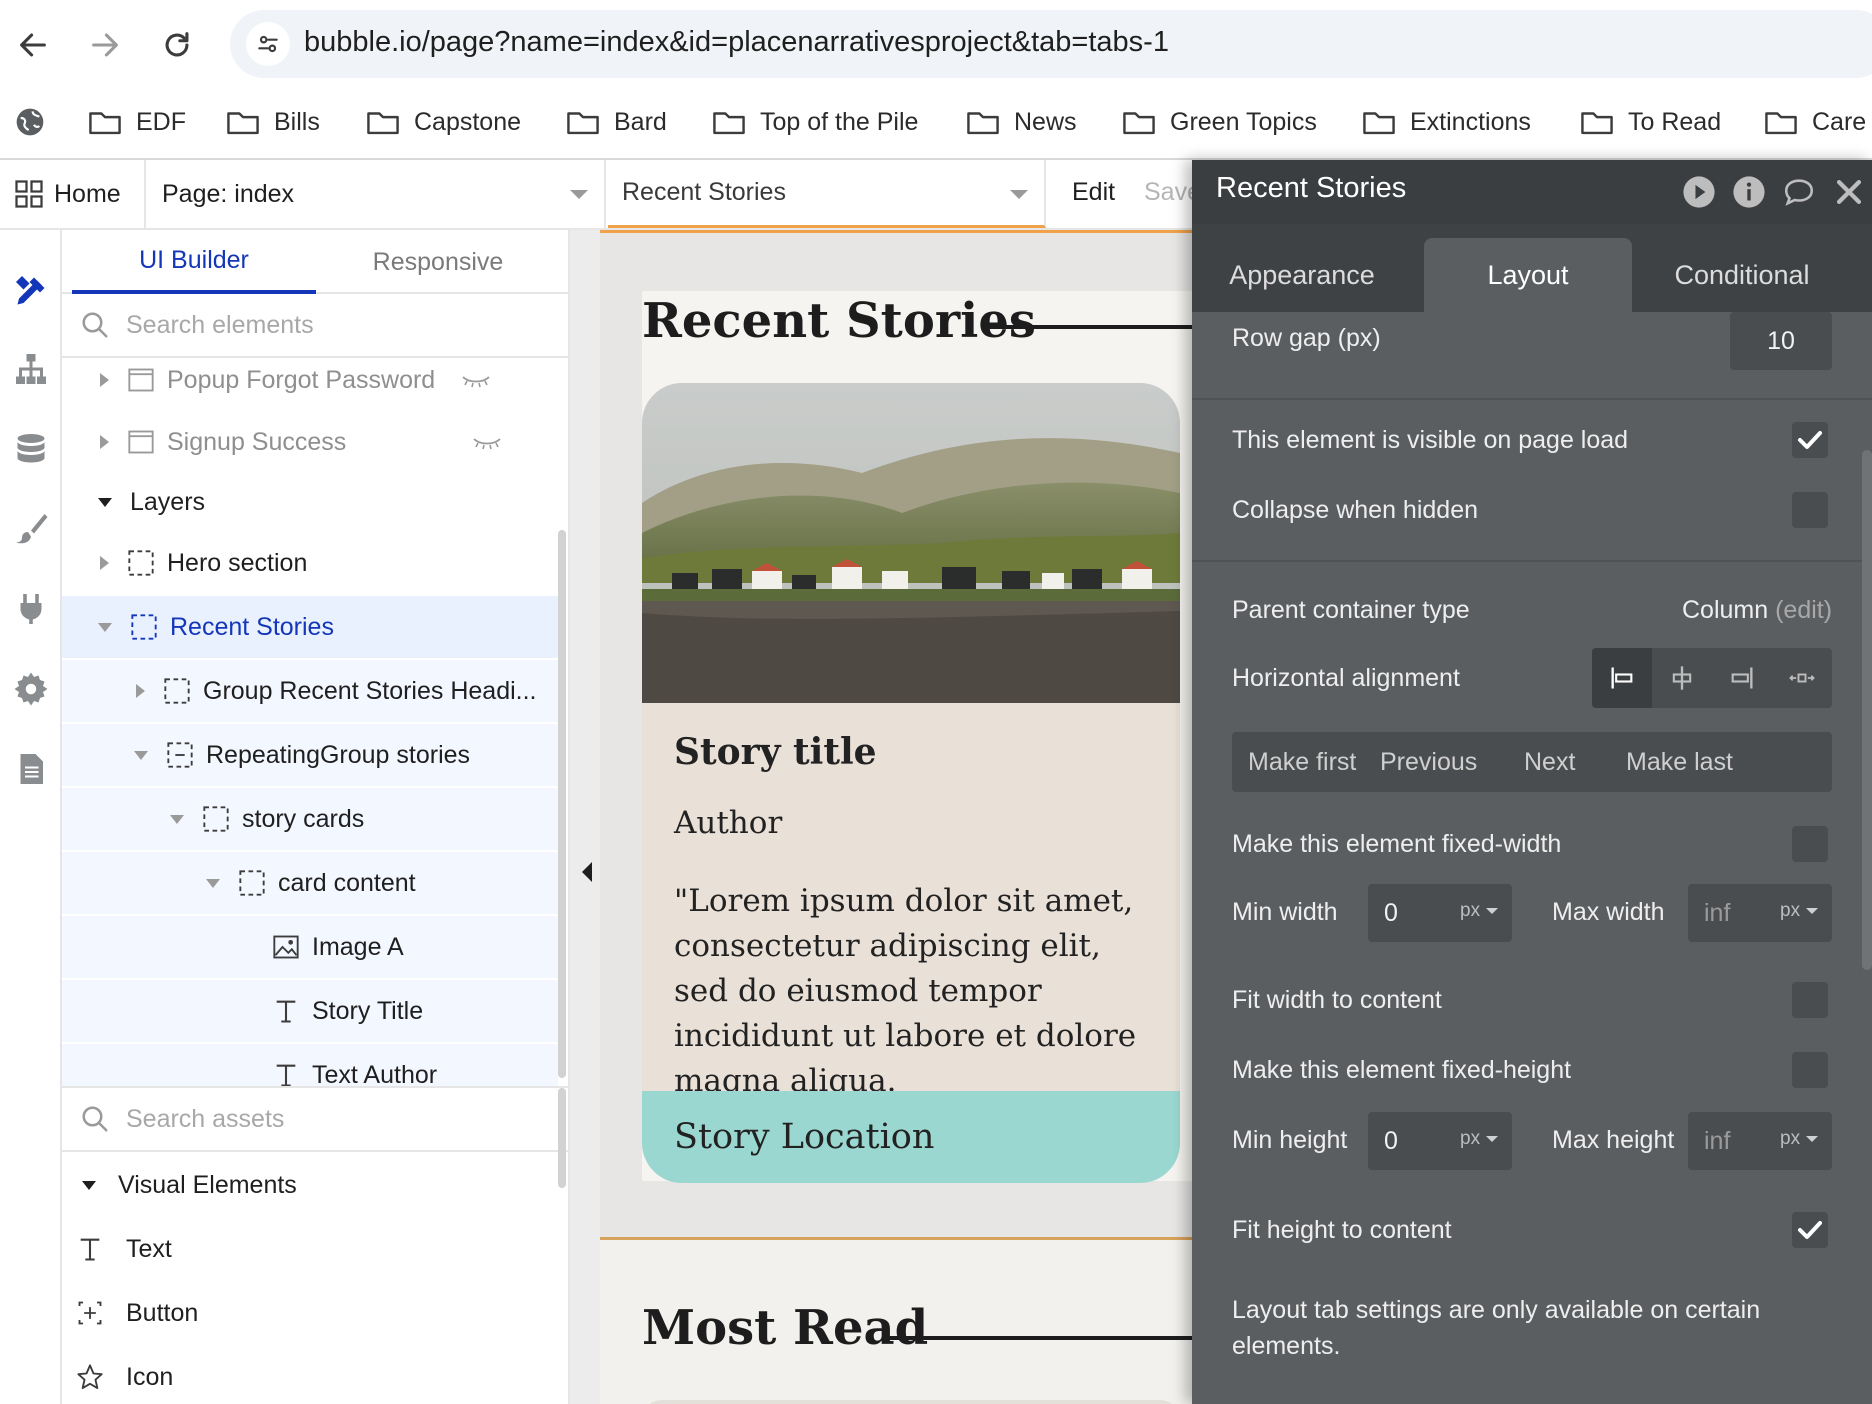  Describe the element at coordinates (1799, 1139) in the screenshot. I see `max-height-unit: px` at that location.